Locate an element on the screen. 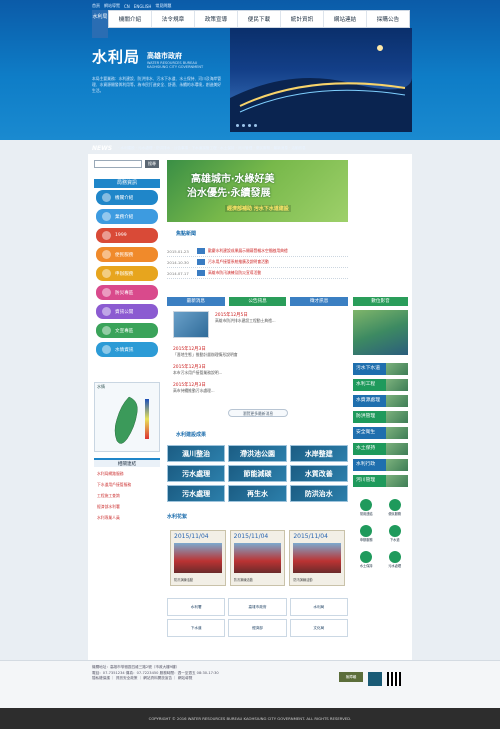  achievement-tile: 水岸整建 is located at coordinates (318, 453).